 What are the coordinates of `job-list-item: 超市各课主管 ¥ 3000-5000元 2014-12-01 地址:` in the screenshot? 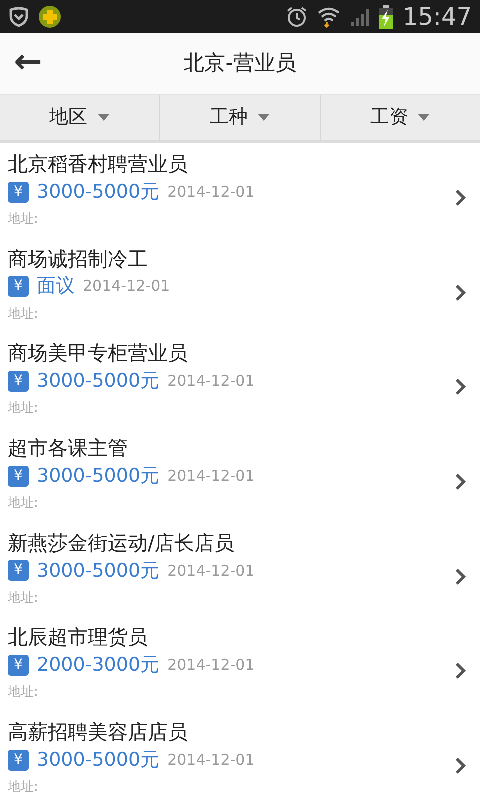 It's located at (240, 478).